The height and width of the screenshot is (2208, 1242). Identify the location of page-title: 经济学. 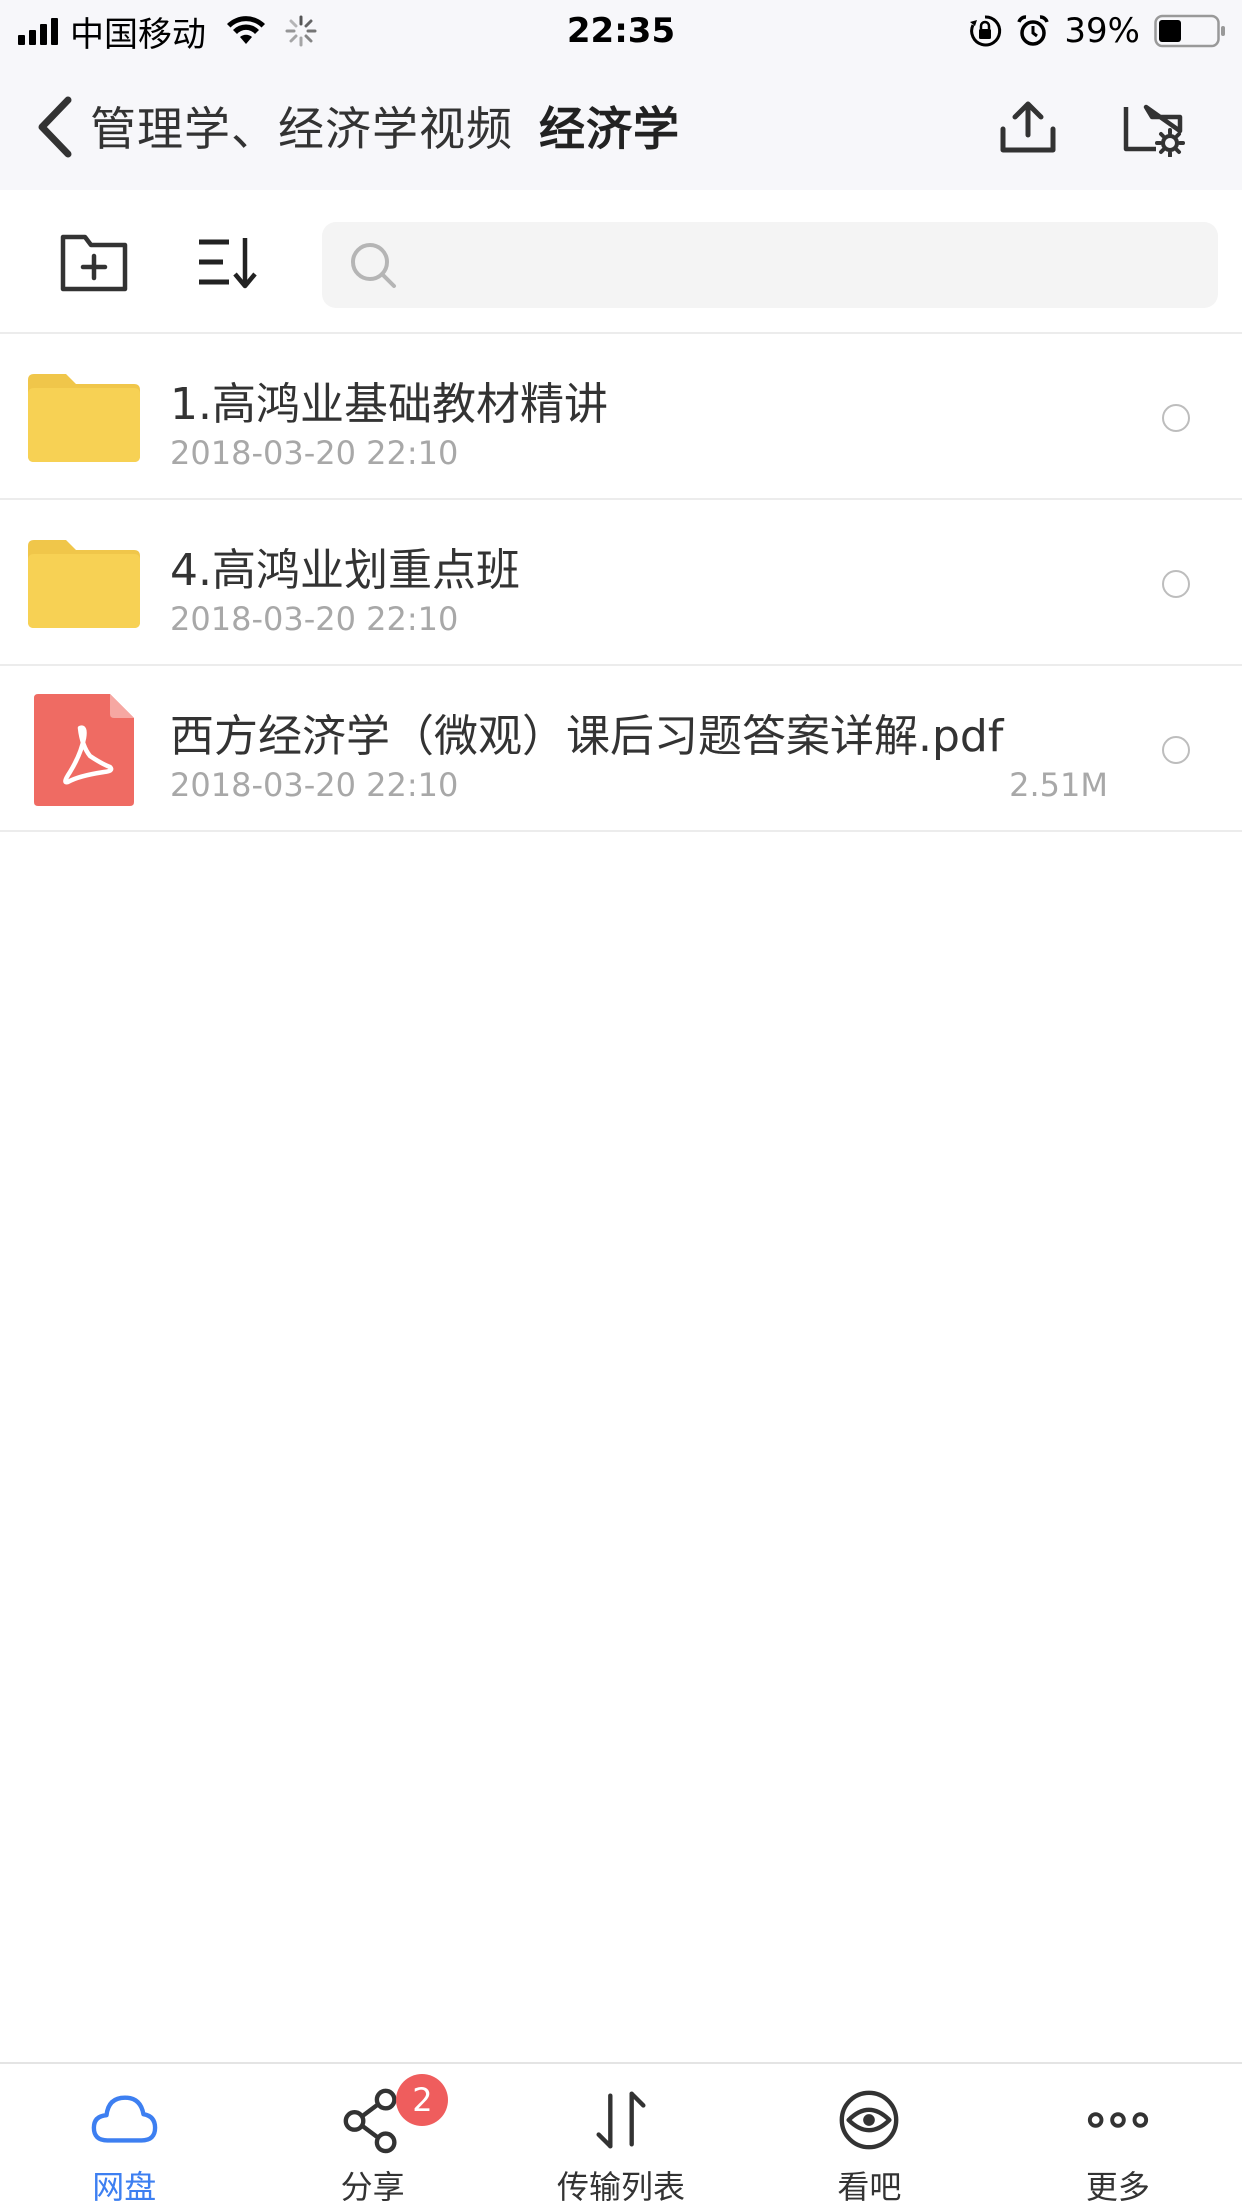
(609, 129).